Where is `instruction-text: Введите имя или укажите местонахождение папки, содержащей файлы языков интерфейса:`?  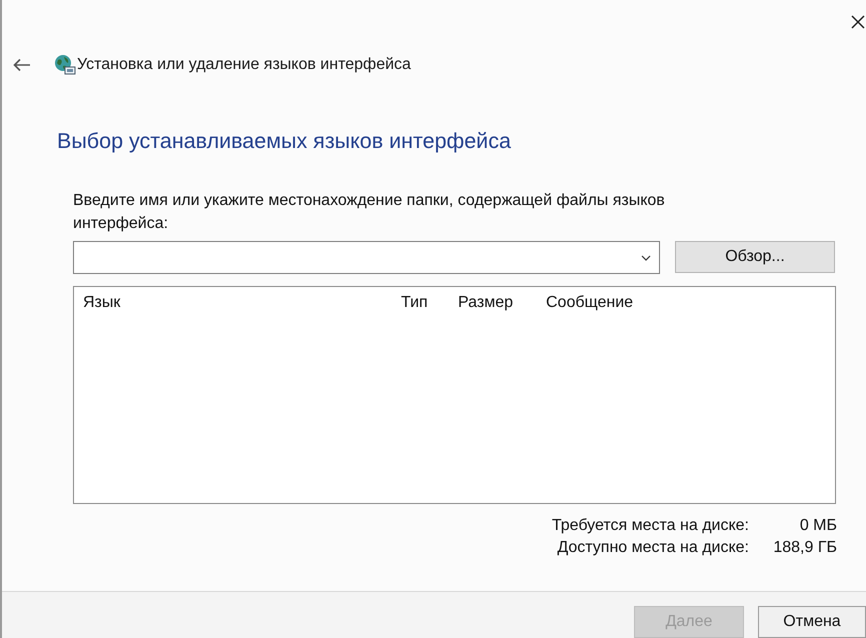
instruction-text: Введите имя или укажите местонахождение папки, содержащей файлы языков интерфейса: is located at coordinates (369, 212).